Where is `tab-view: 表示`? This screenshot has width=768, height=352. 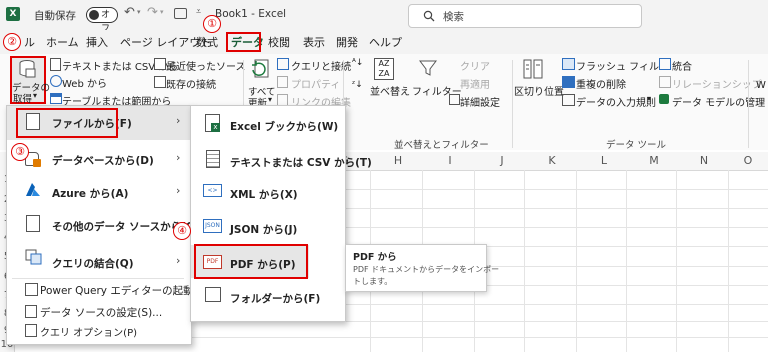
tab-view: 表示 is located at coordinates (314, 42).